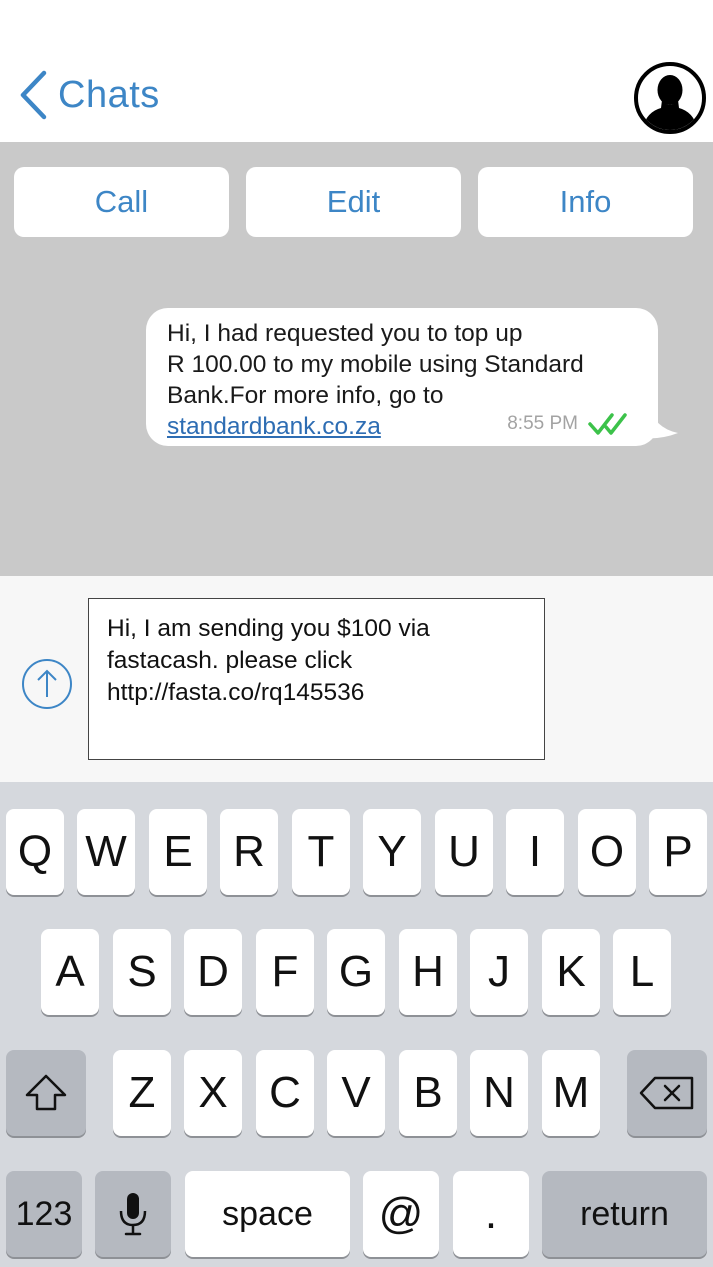 The width and height of the screenshot is (713, 1267). I want to click on contact-avatar, so click(670, 98).